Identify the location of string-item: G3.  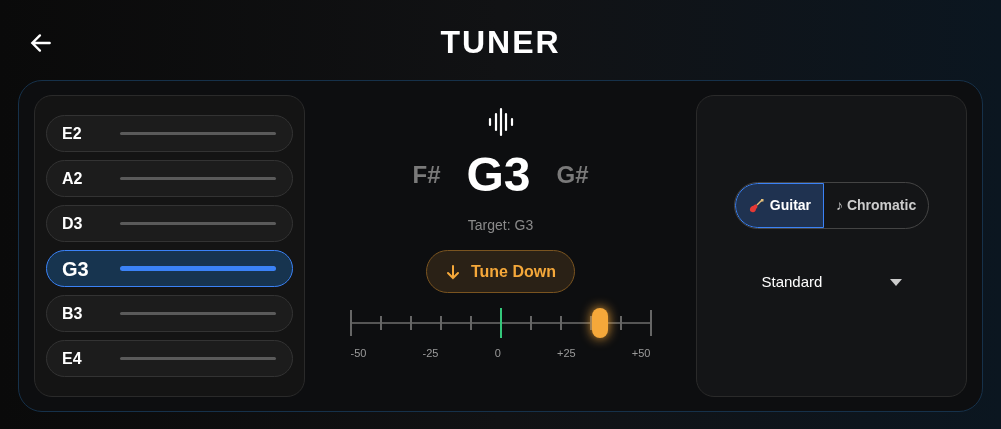
(169, 268).